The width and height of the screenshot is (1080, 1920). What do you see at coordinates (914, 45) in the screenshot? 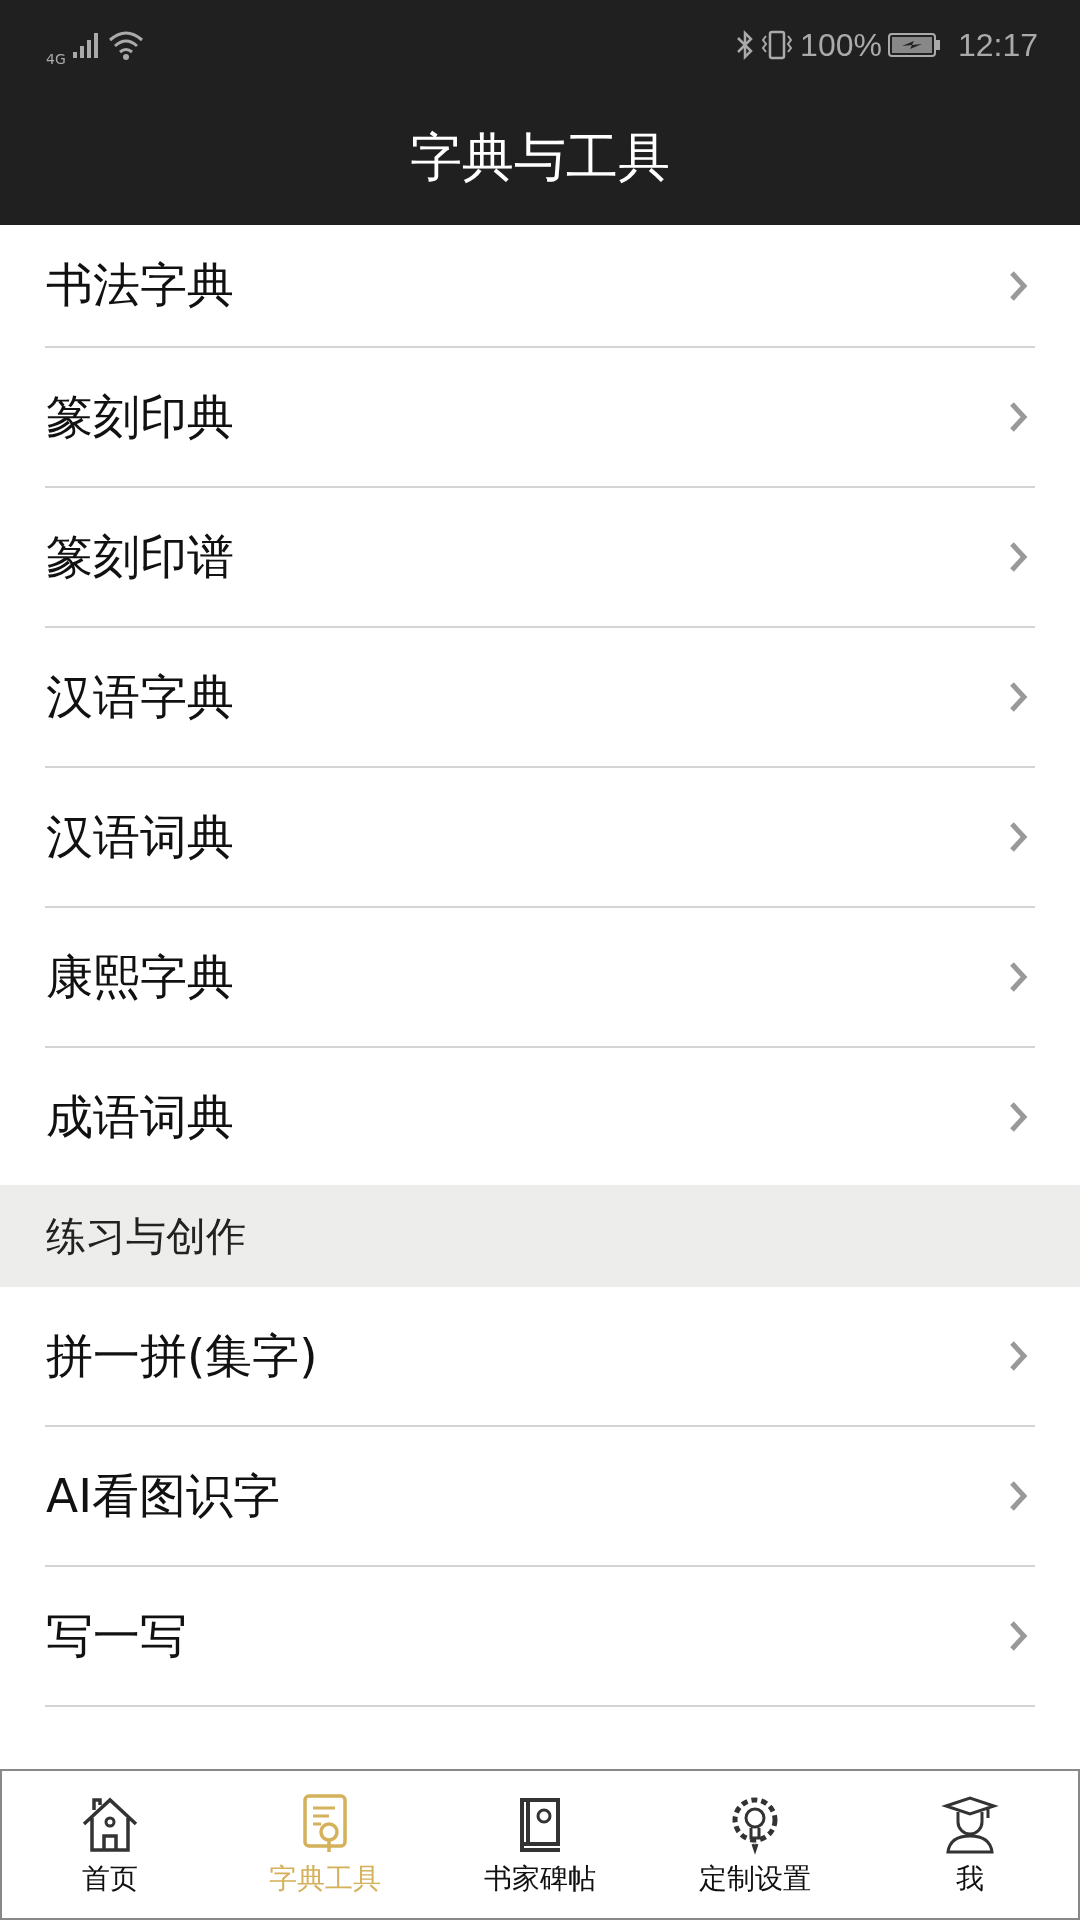
I see `battery-icon` at bounding box center [914, 45].